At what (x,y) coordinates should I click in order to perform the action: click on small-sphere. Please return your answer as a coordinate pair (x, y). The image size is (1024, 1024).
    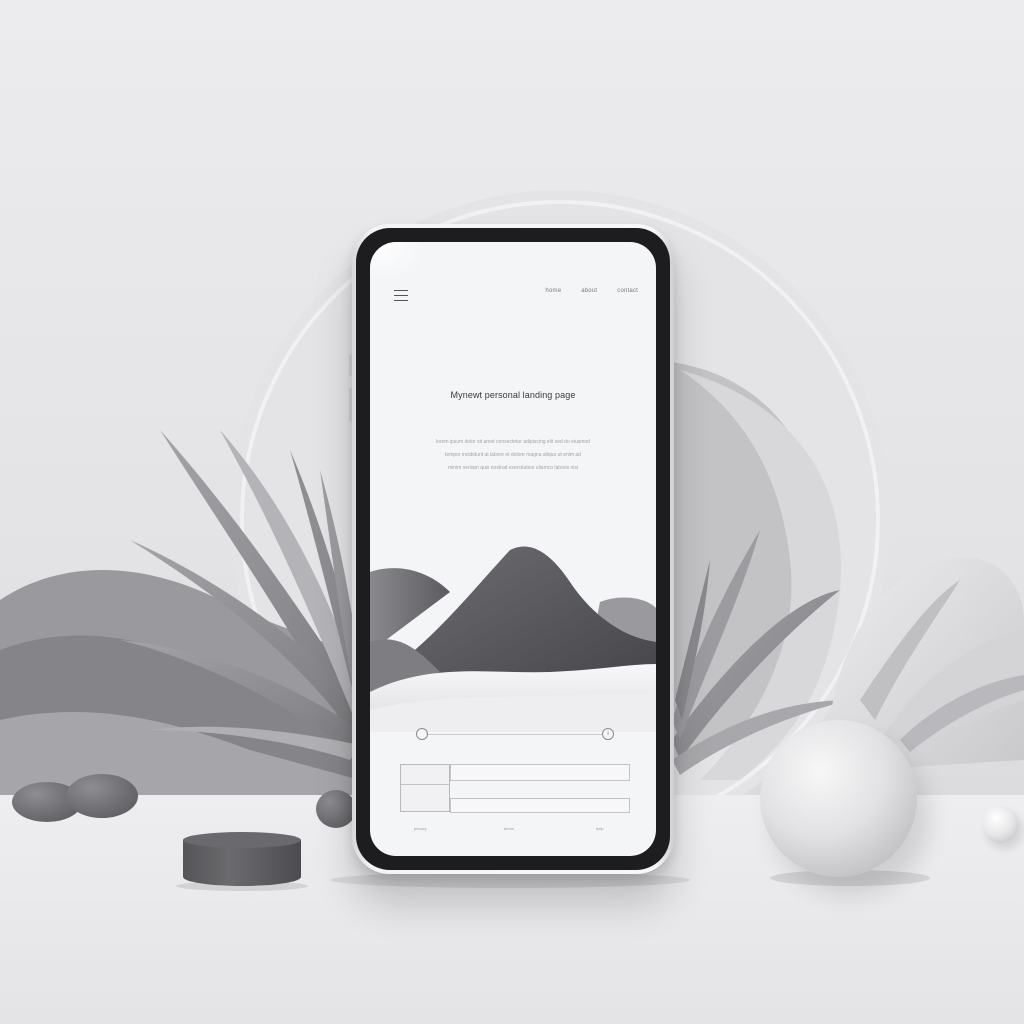
    Looking at the image, I should click on (1000, 824).